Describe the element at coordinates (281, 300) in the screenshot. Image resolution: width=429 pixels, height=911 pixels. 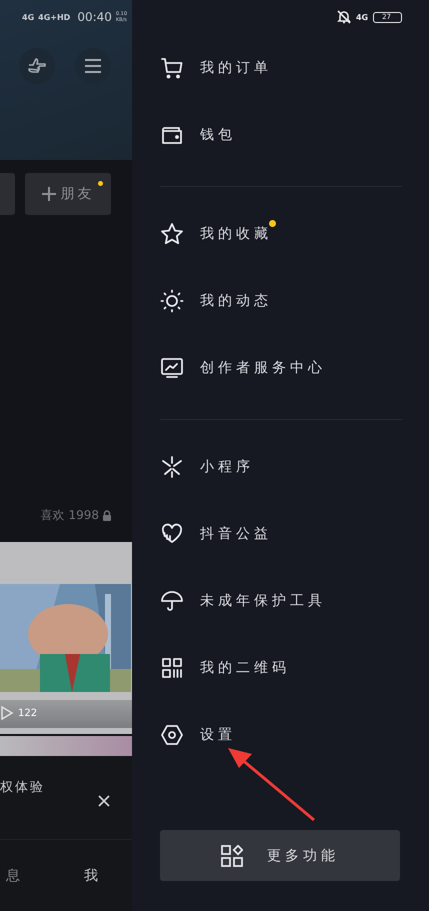
I see `menu-item: 我的动态` at that location.